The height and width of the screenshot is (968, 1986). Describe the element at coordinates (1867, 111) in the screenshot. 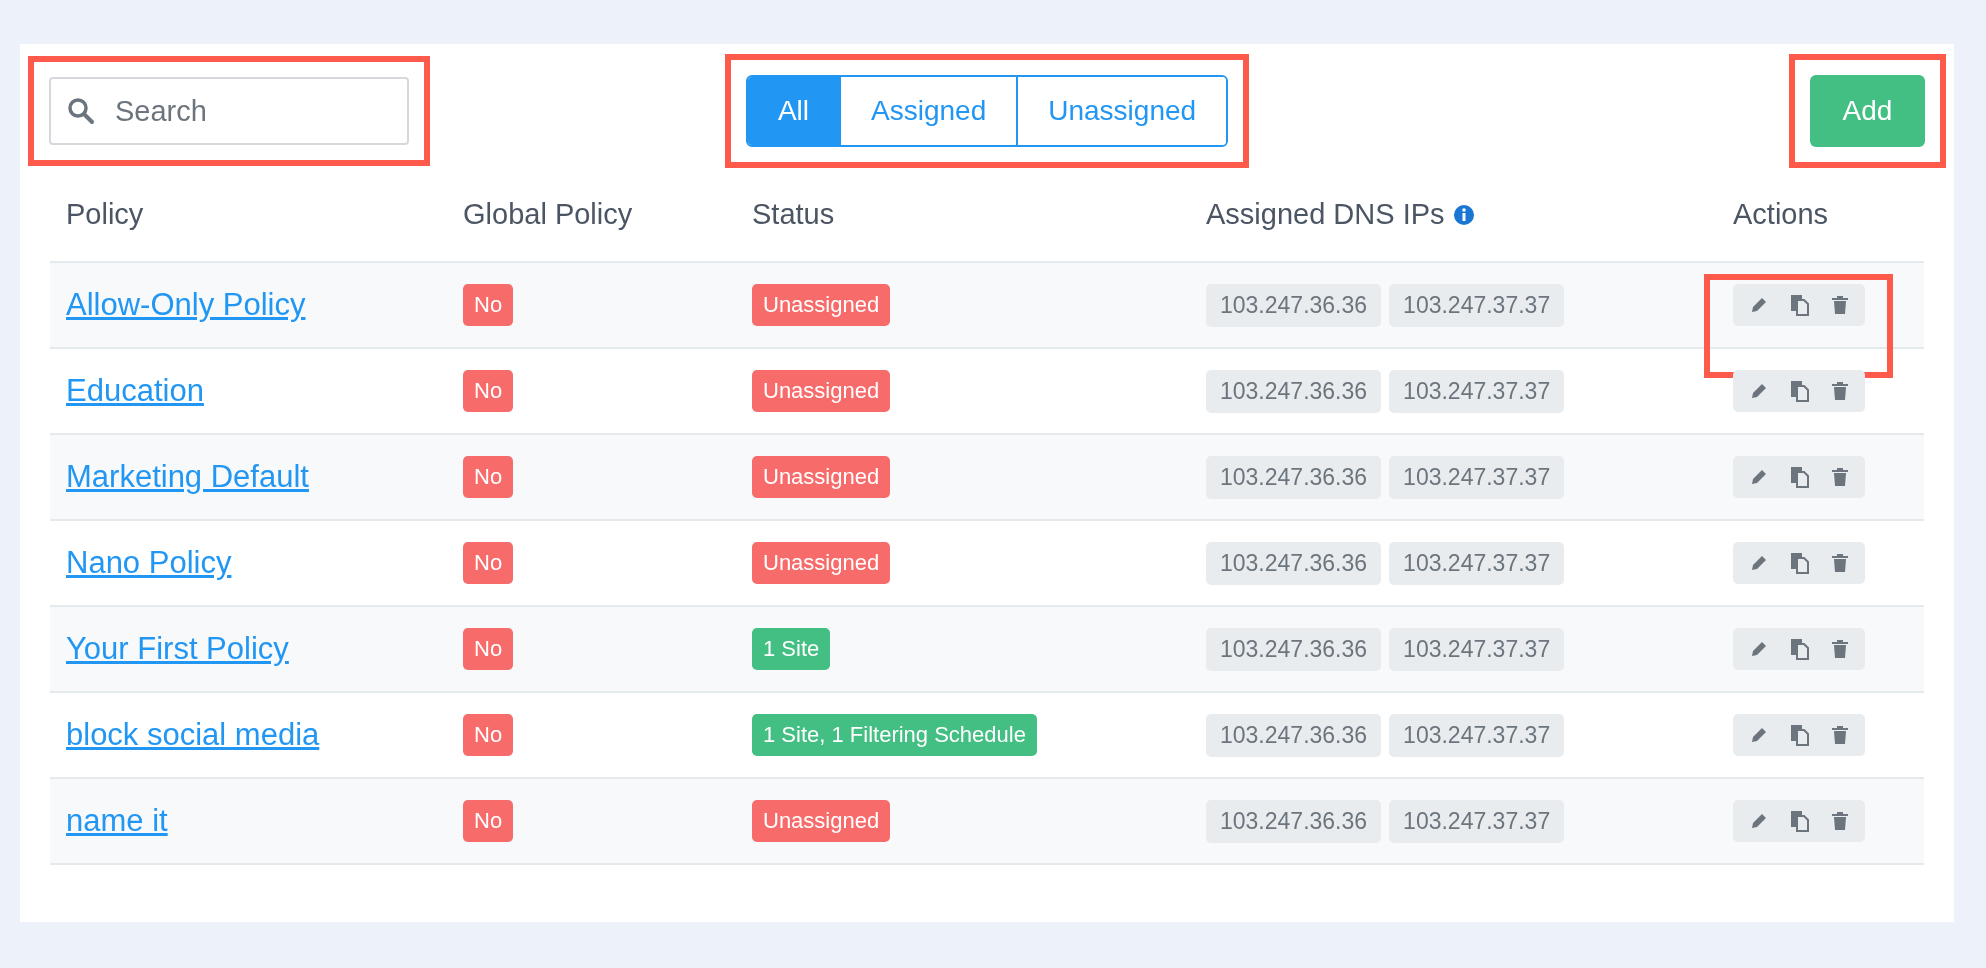

I see `add-button: Add` at that location.